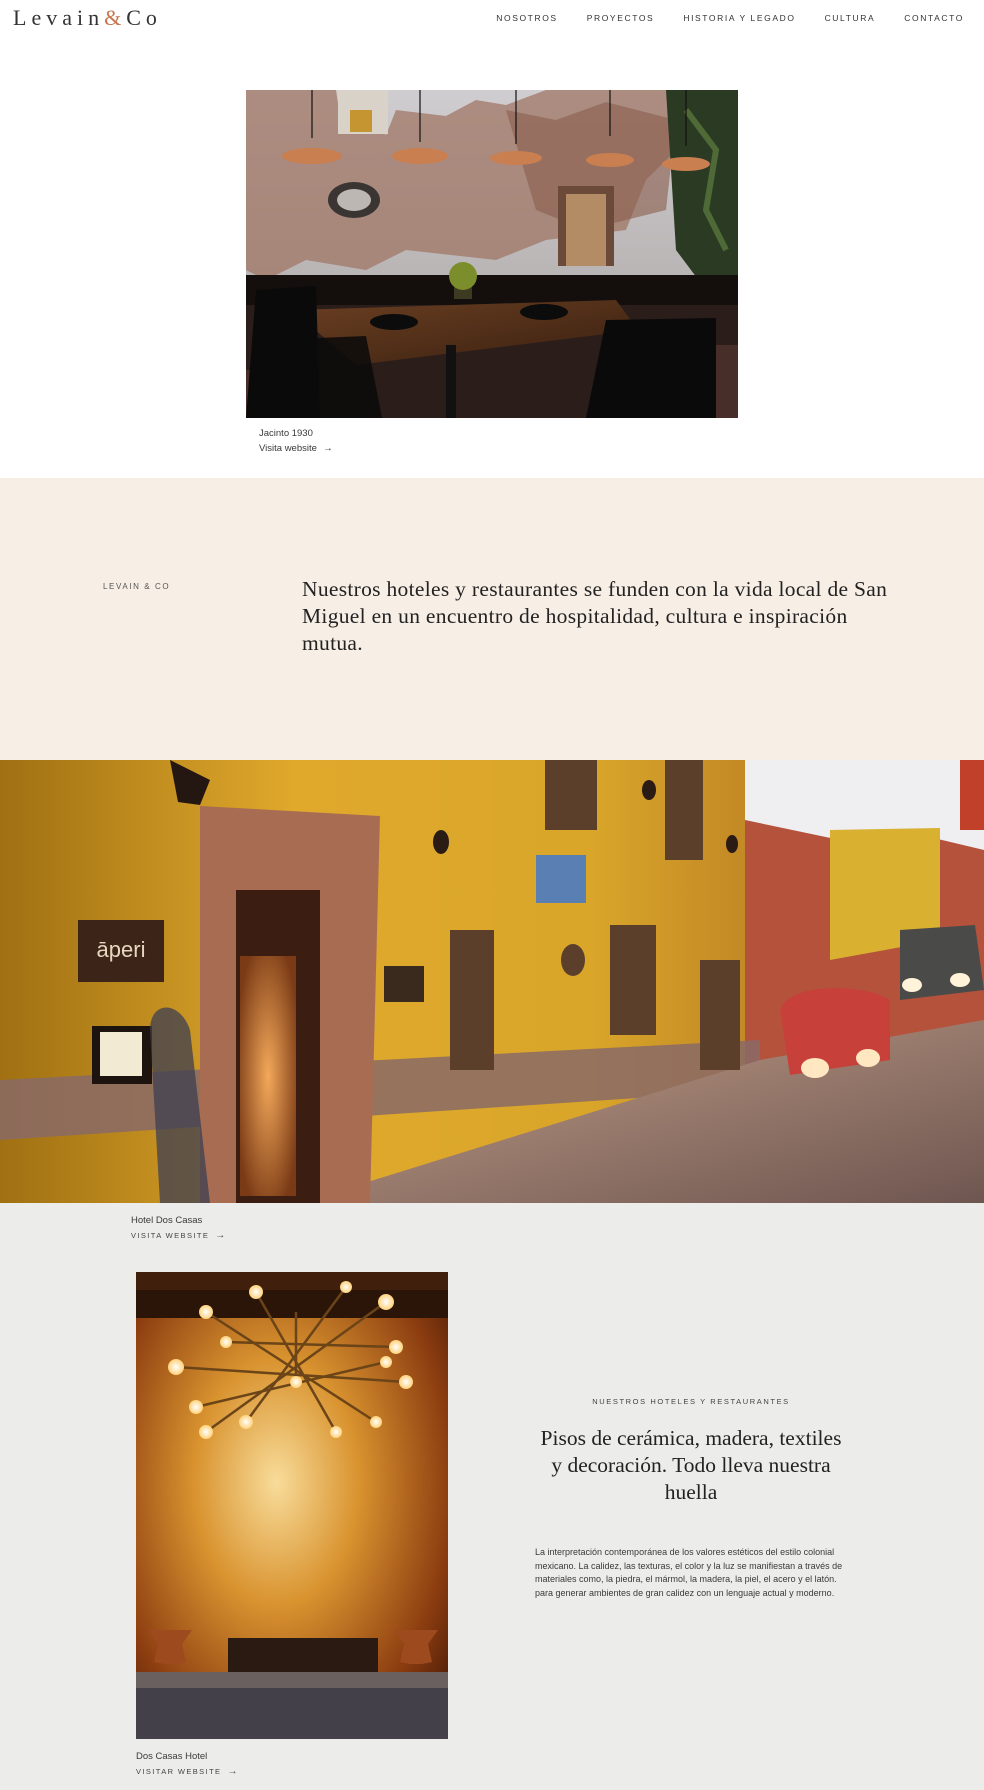  Describe the element at coordinates (526, 18) in the screenshot. I see `nav-nosotros: NOSOTROS` at that location.